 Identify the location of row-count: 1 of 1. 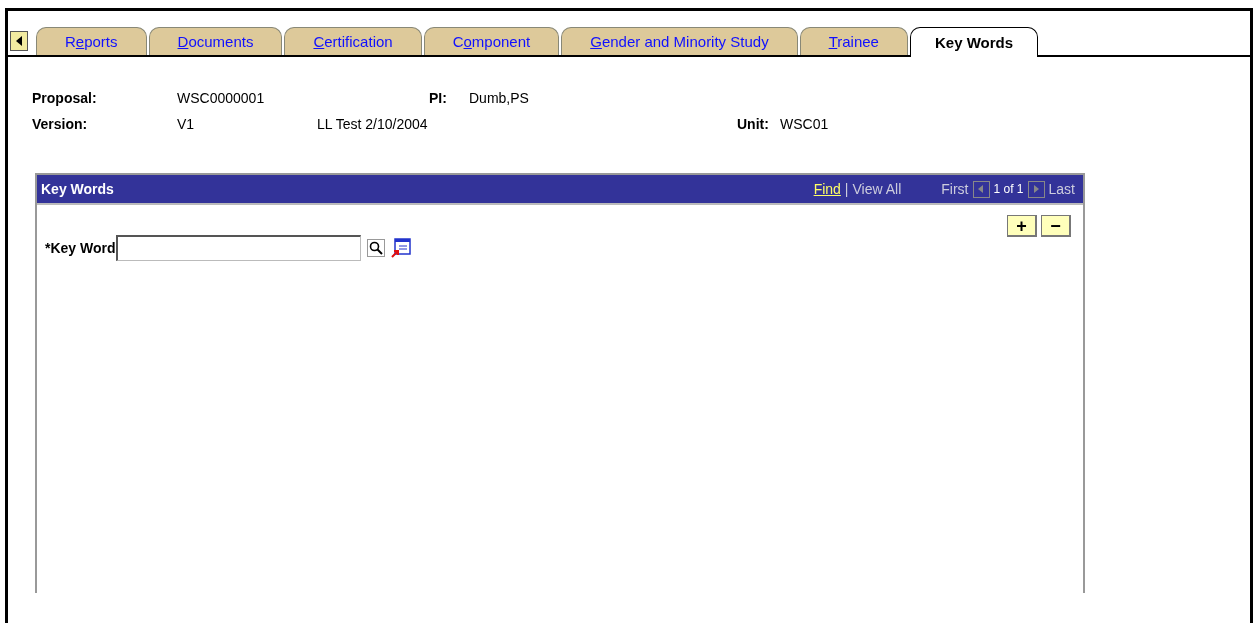
(1008, 189).